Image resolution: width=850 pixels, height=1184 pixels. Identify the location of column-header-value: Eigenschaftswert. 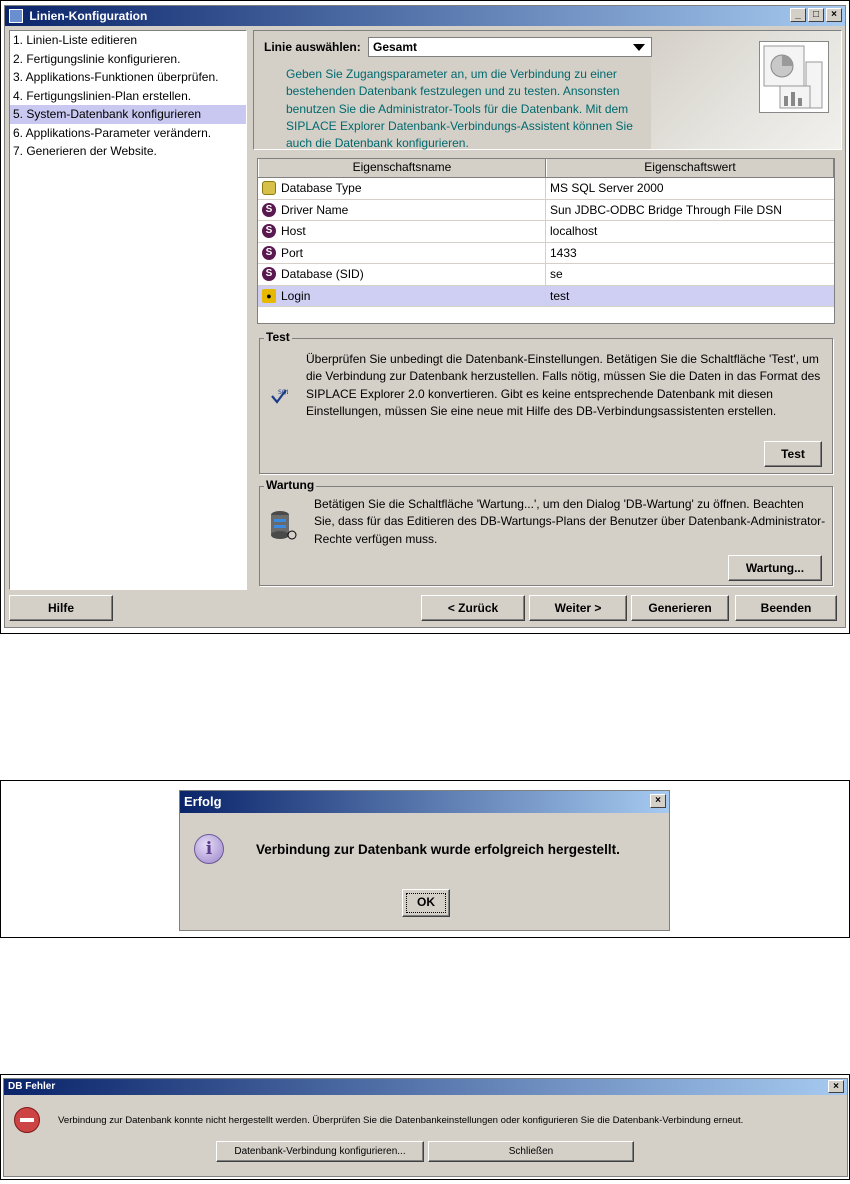
(690, 168).